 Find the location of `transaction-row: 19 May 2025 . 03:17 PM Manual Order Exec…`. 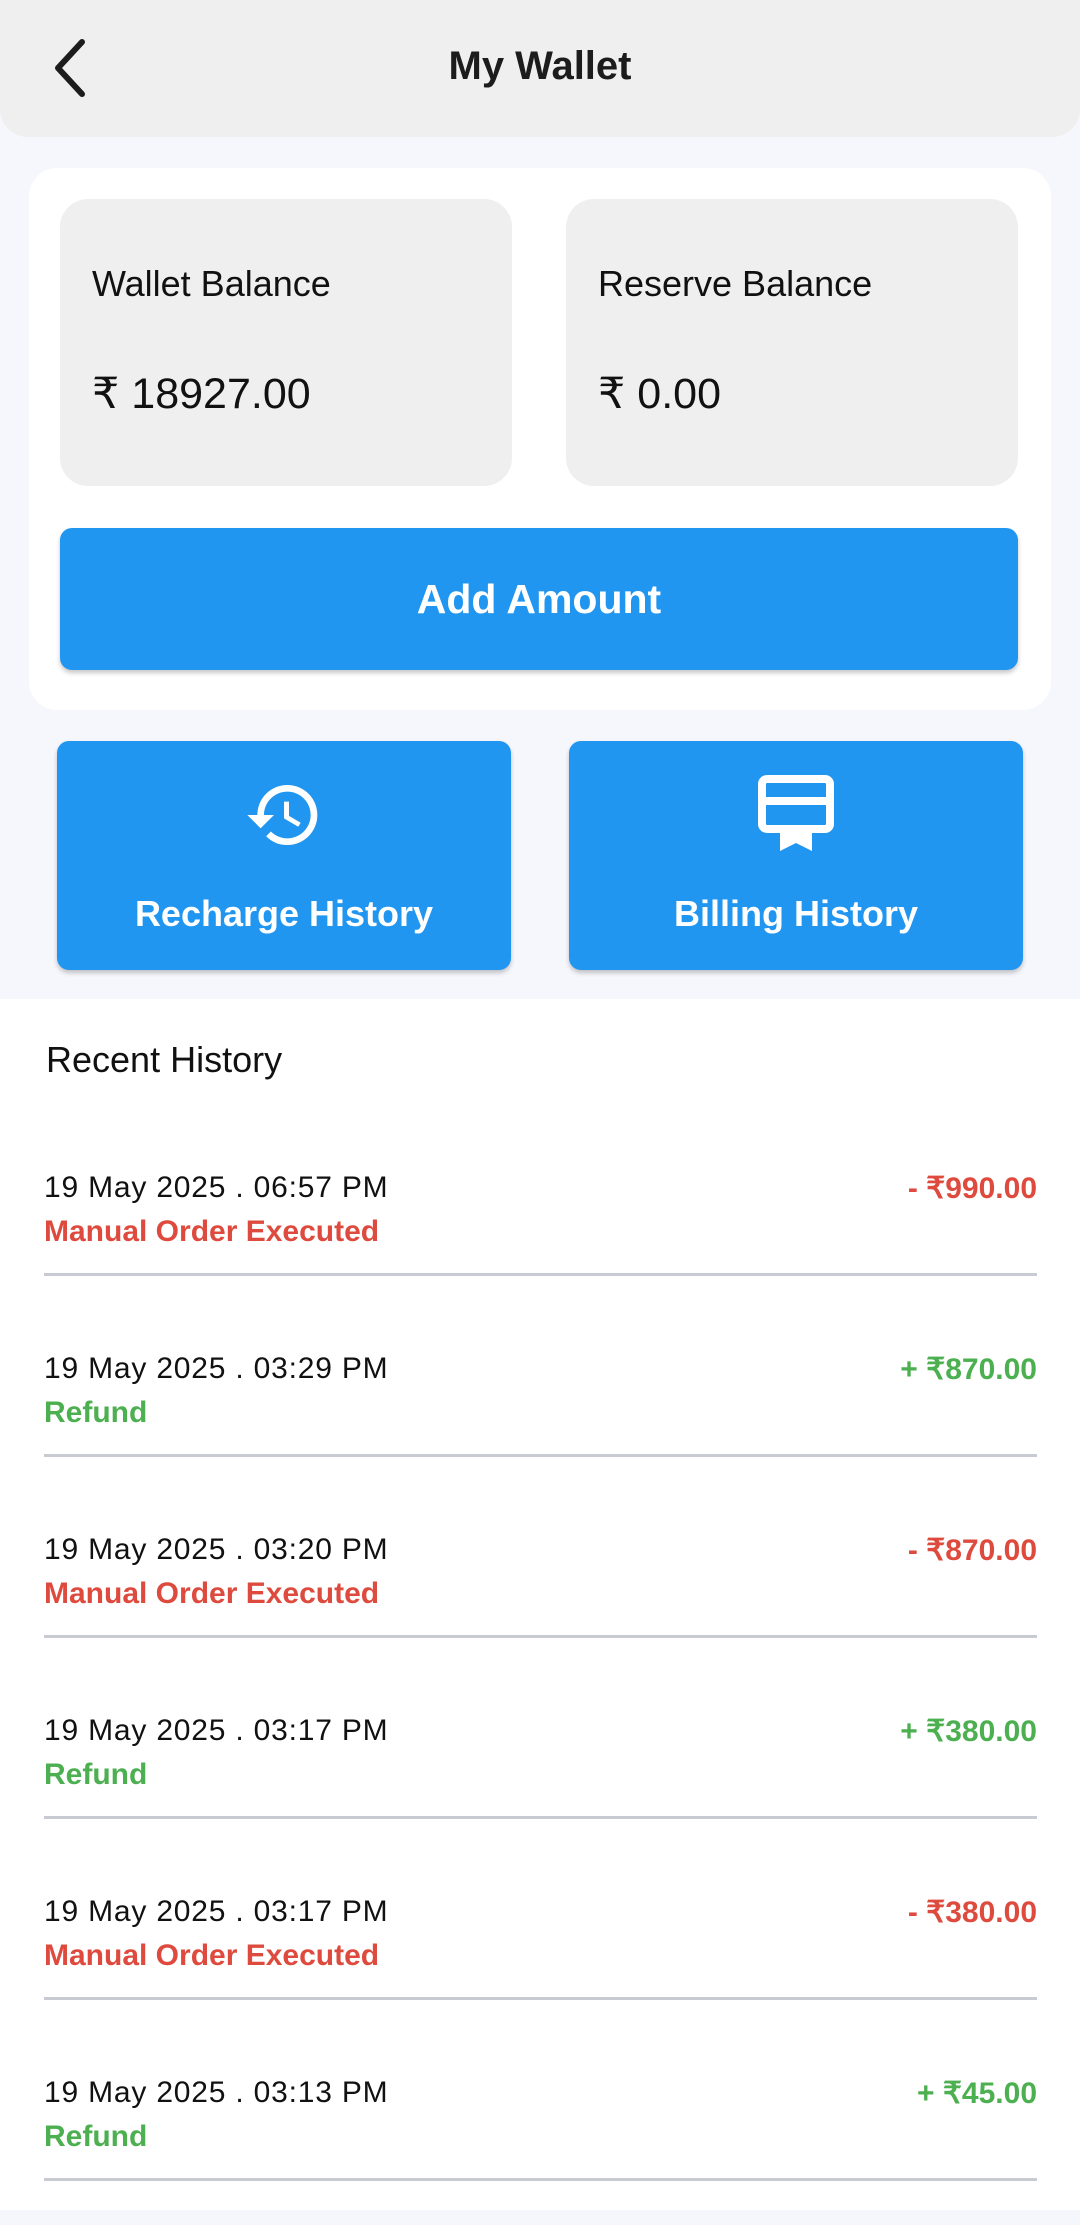

transaction-row: 19 May 2025 . 03:17 PM Manual Order Exec… is located at coordinates (540, 1944).